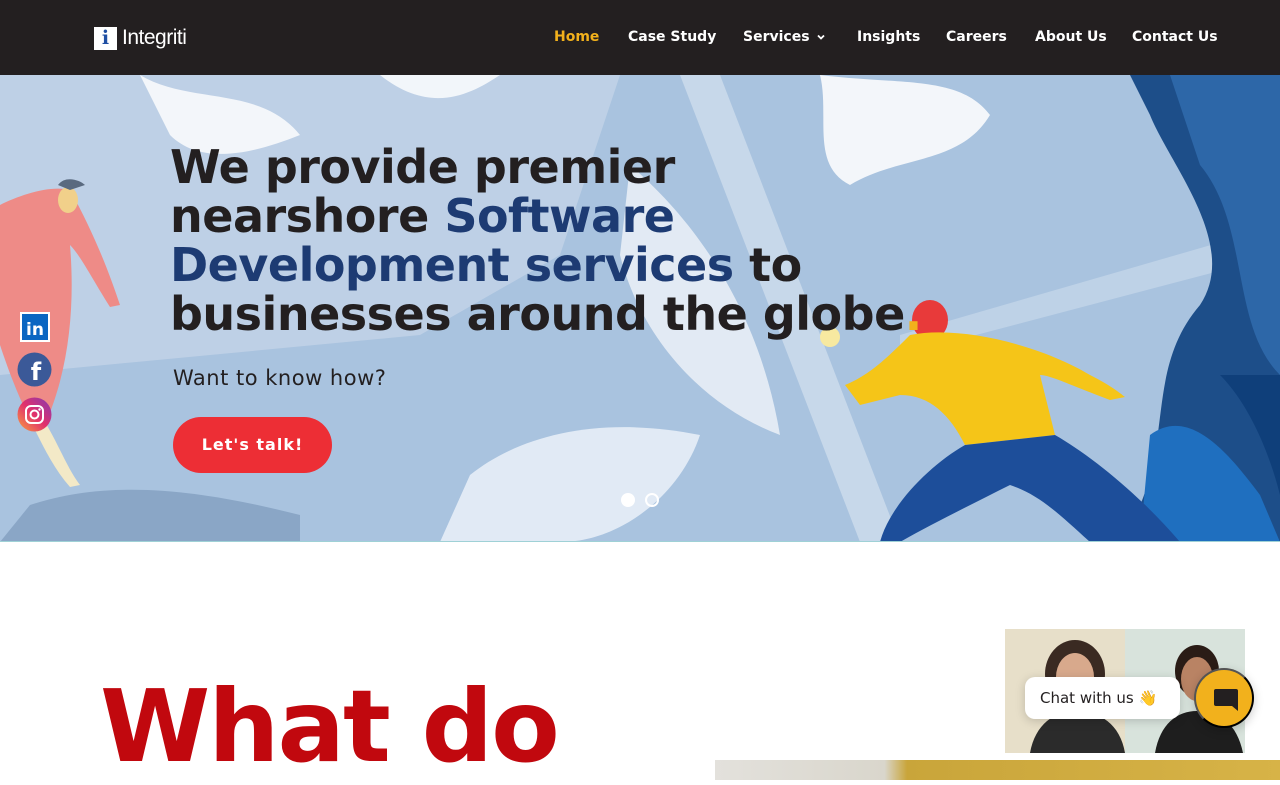 Image resolution: width=1280 pixels, height=785 pixels. I want to click on logo-mark-icon: i, so click(105, 38).